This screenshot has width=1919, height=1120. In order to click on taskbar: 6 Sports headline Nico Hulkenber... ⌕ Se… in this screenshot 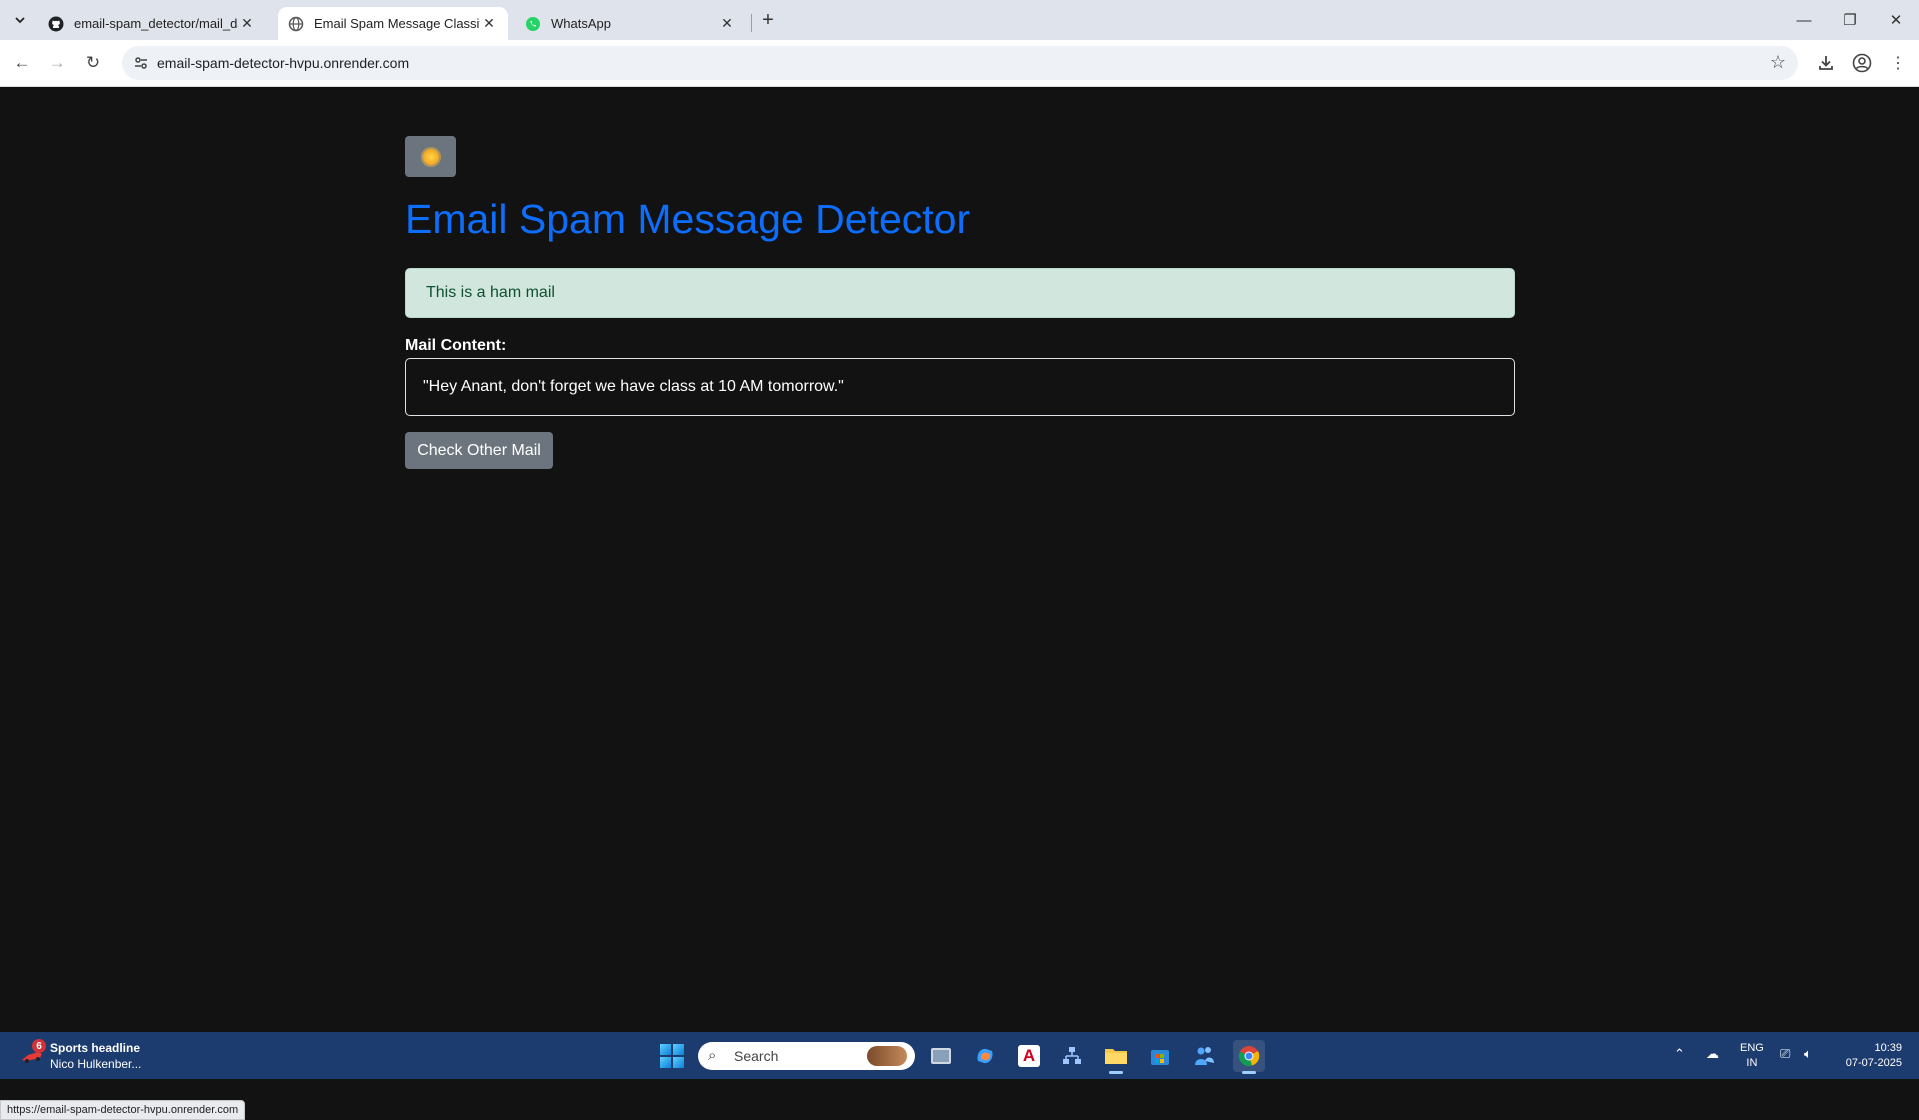, I will do `click(959, 1055)`.